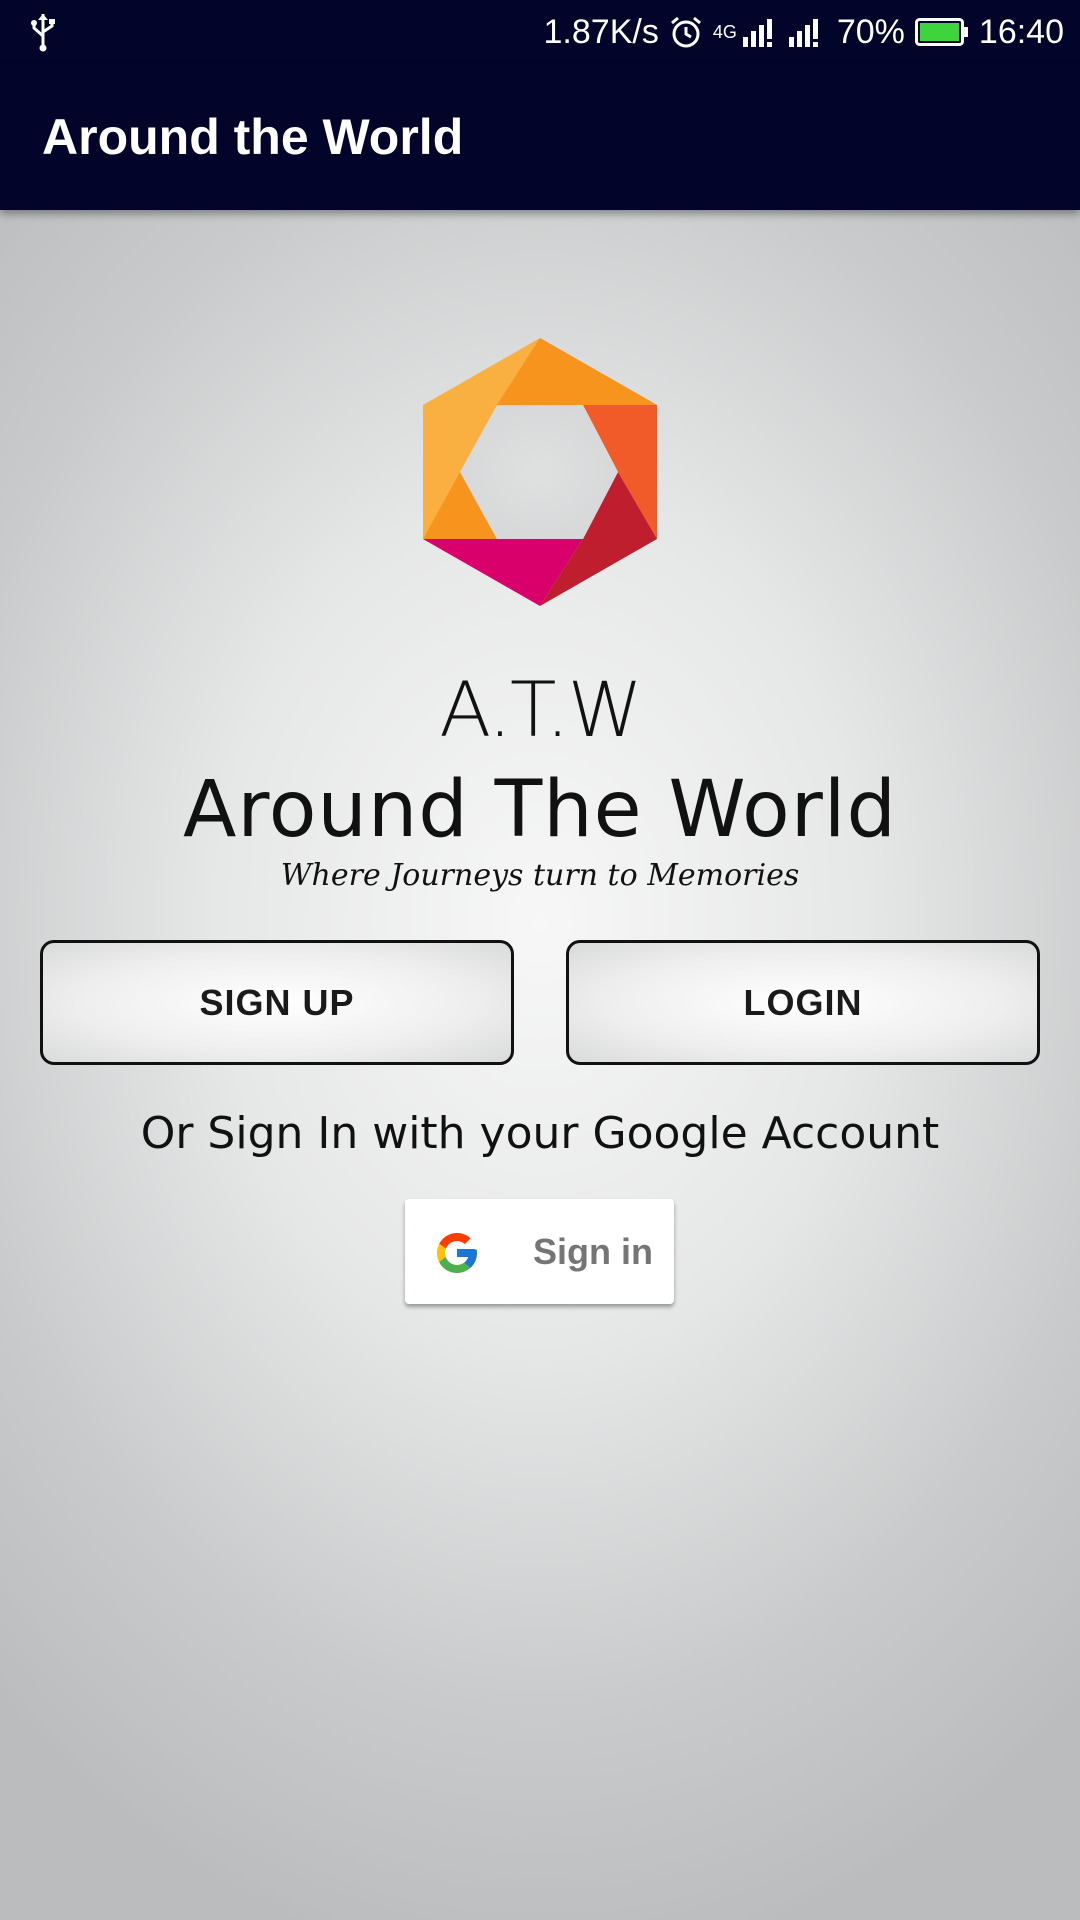  I want to click on google-icon, so click(457, 1253).